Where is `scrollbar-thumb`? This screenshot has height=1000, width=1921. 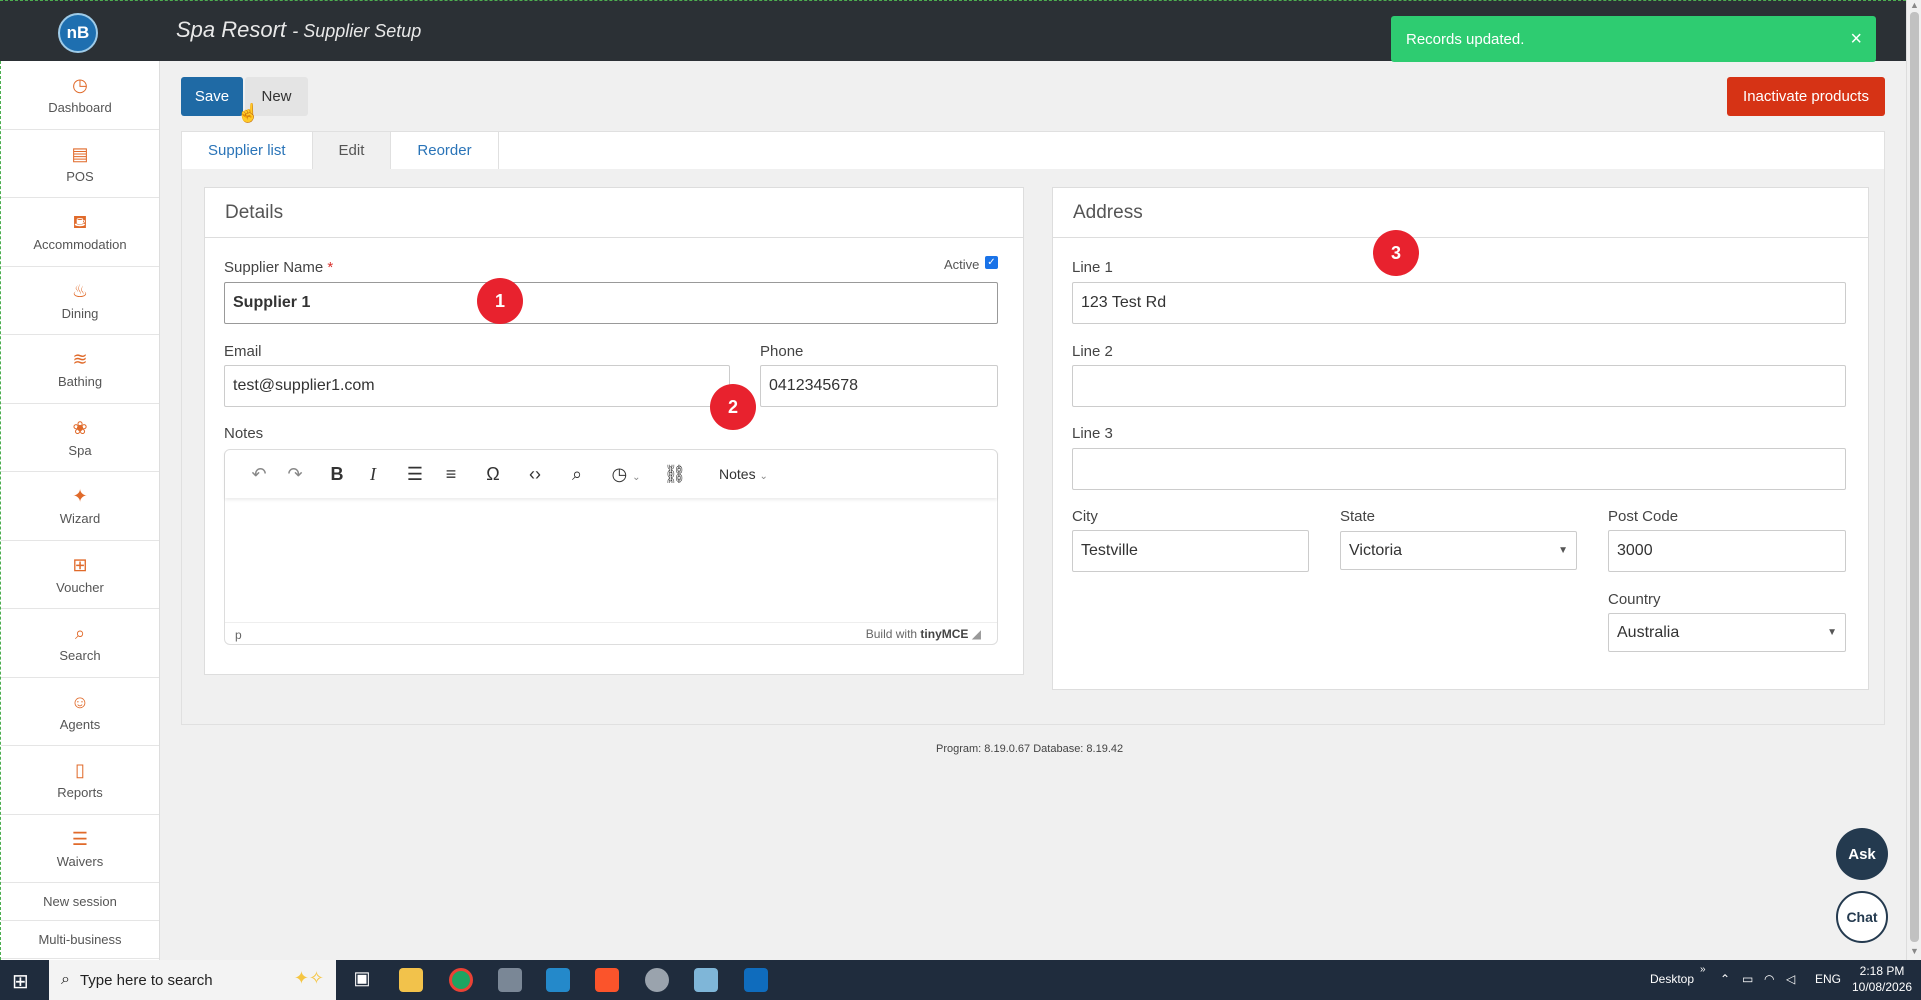
scrollbar-thumb is located at coordinates (1914, 477).